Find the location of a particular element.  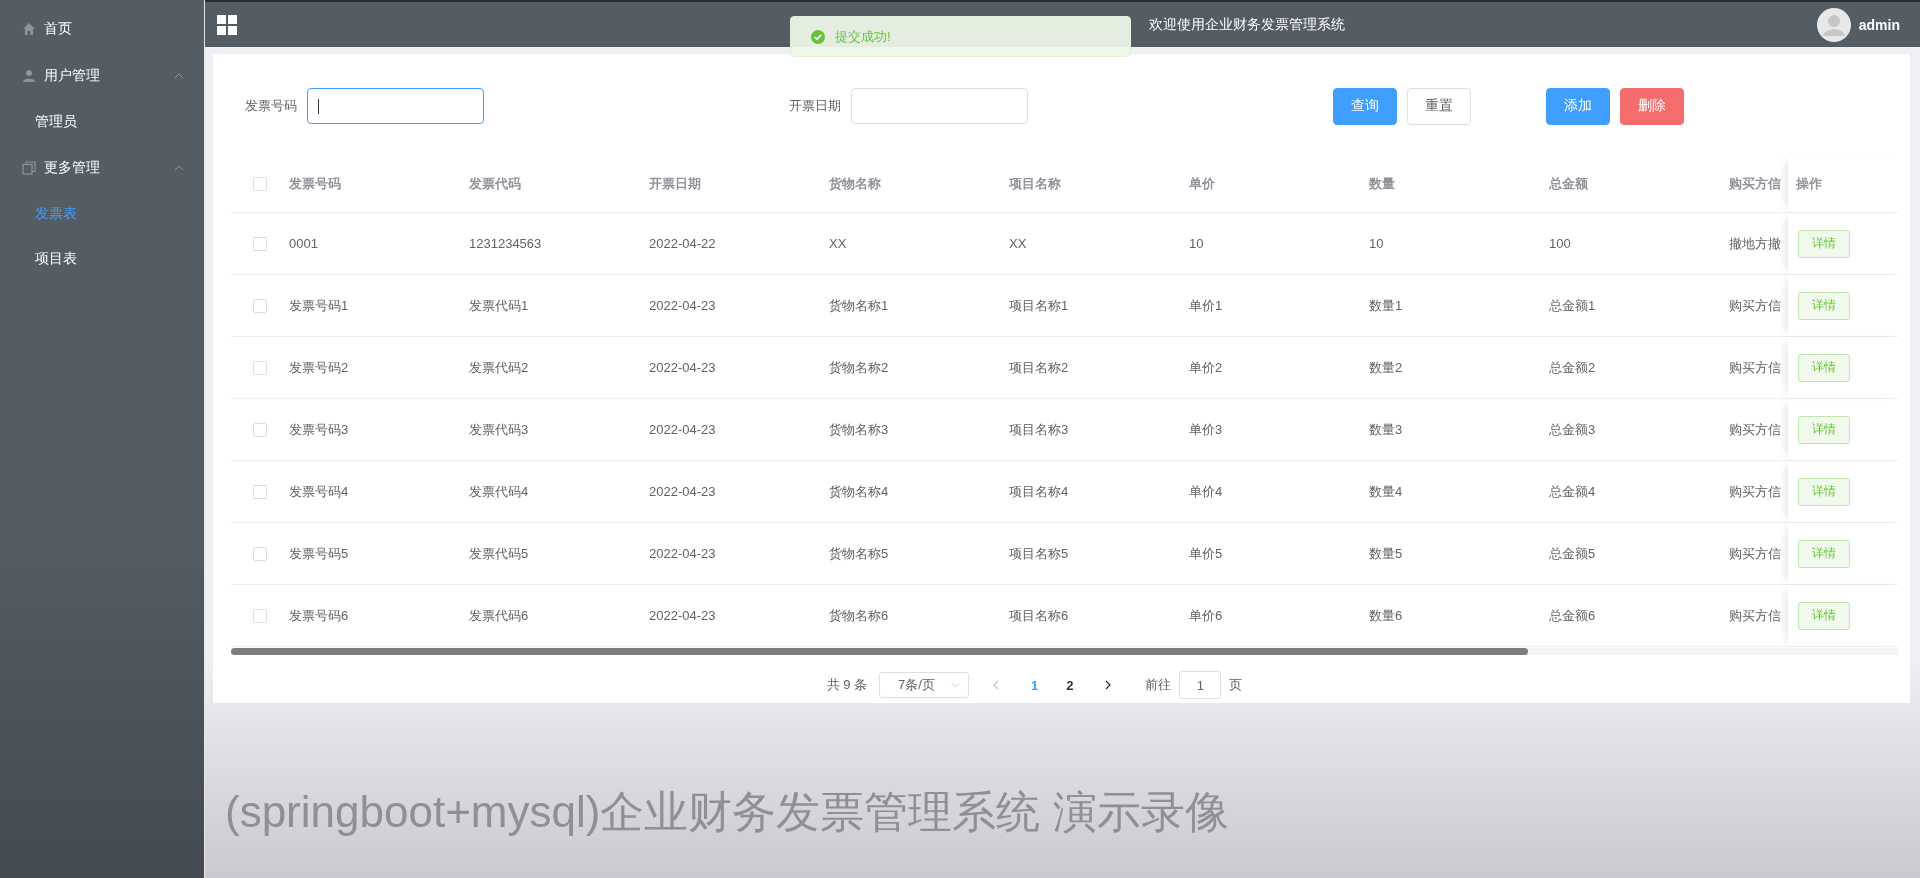

table-cell-text: 数量5 is located at coordinates (1386, 553).